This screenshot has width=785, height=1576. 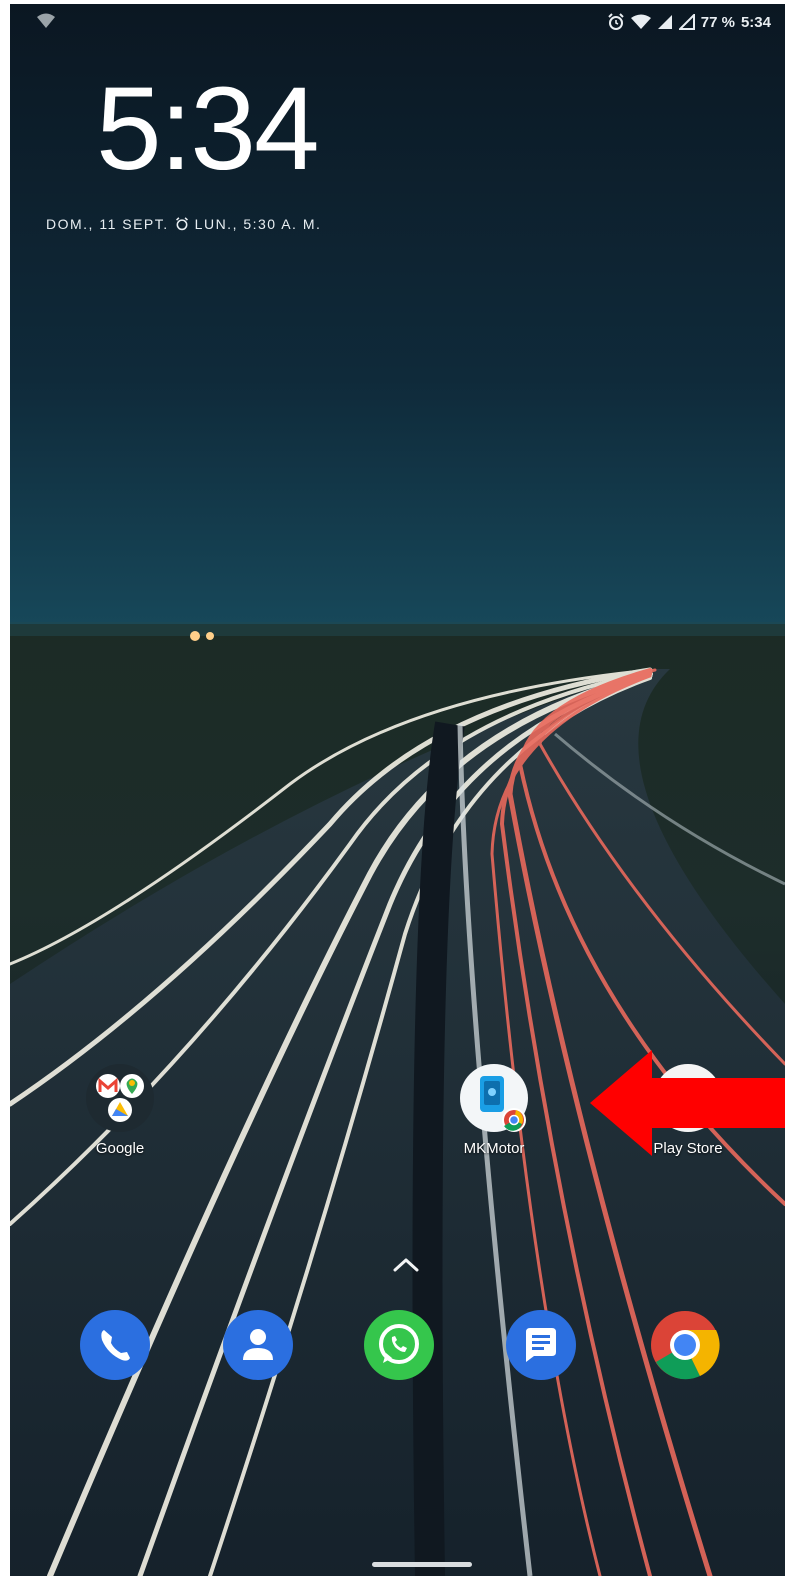 I want to click on app-mkmotor: MKMotor, so click(x=494, y=1110).